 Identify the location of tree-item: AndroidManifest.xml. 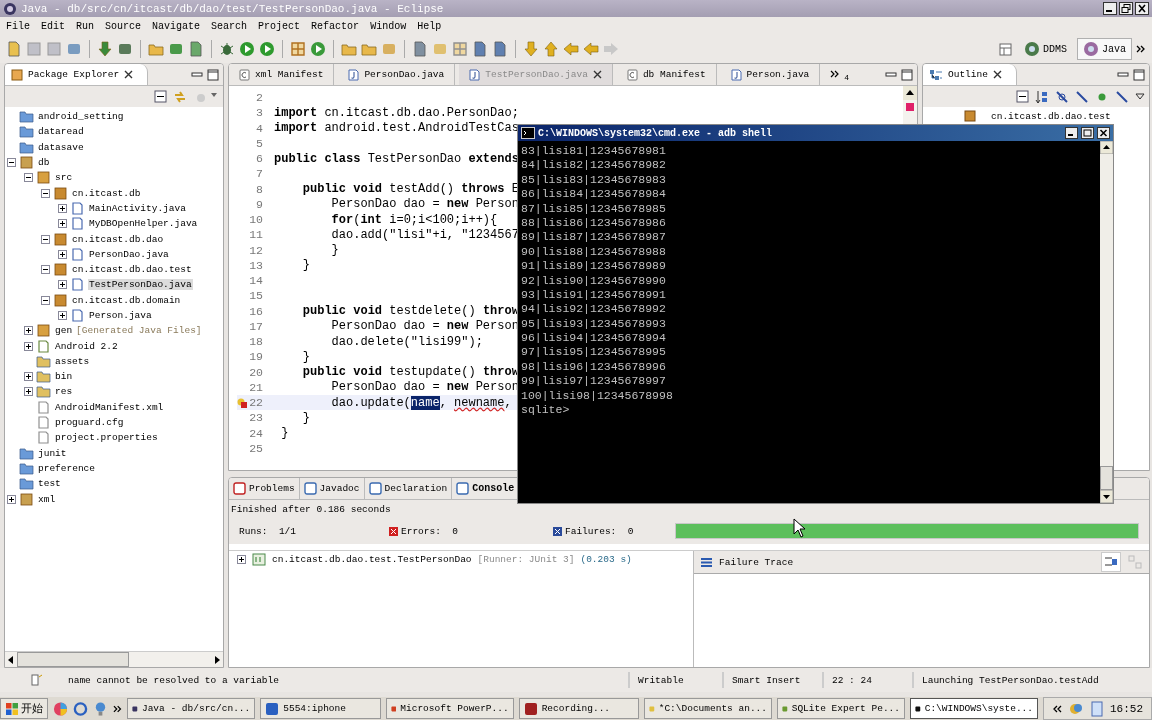
(109, 407).